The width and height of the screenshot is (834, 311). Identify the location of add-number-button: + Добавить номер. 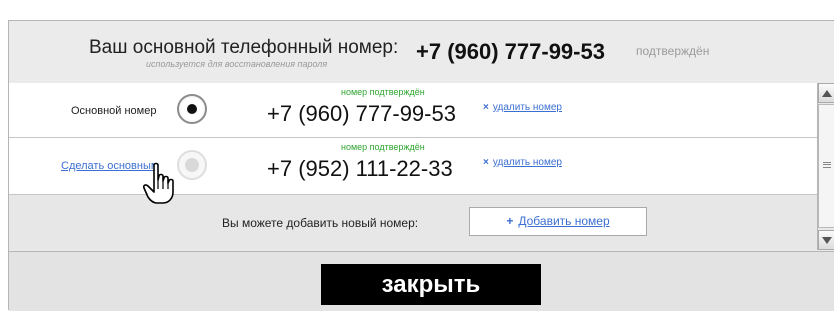
(558, 221).